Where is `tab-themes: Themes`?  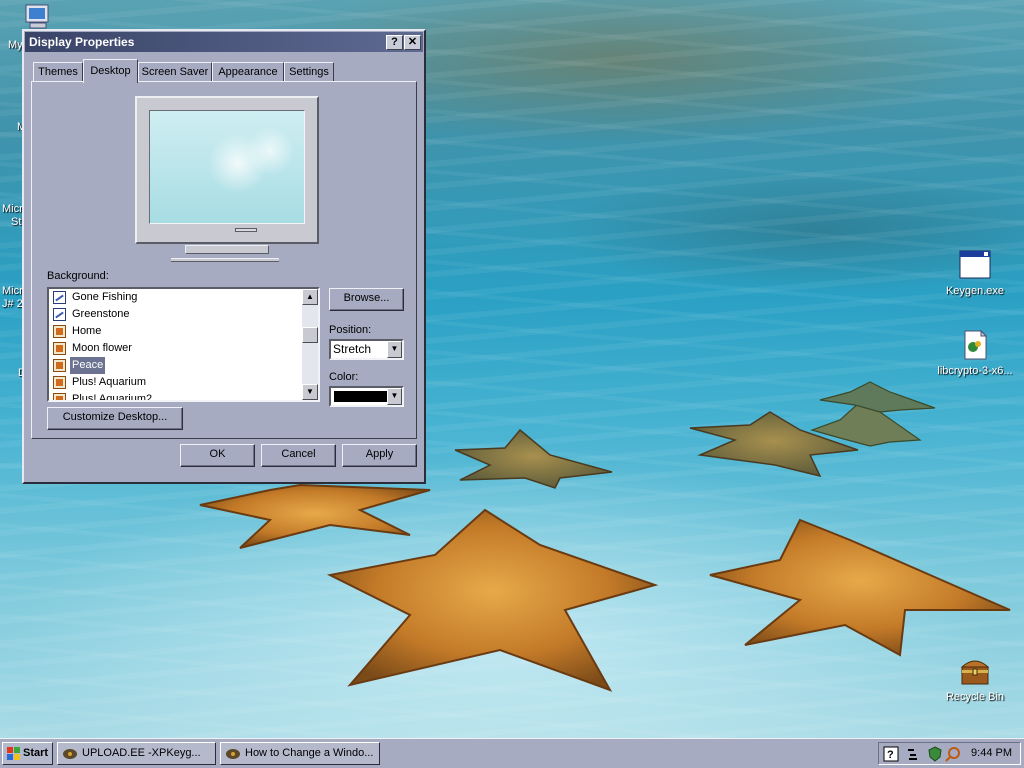 tab-themes: Themes is located at coordinates (58, 72).